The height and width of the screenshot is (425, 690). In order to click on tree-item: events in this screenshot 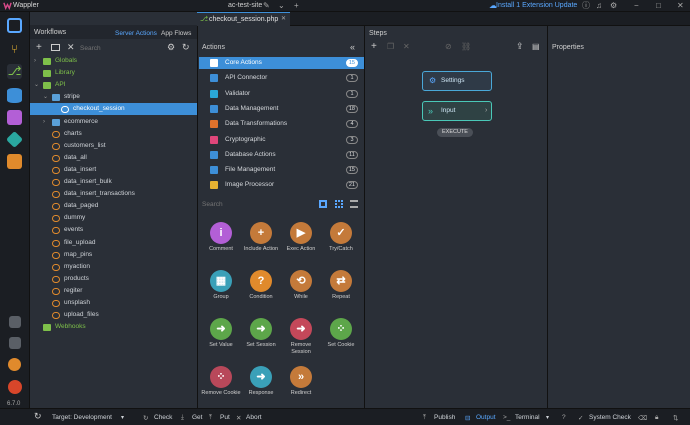, I will do `click(113, 230)`.